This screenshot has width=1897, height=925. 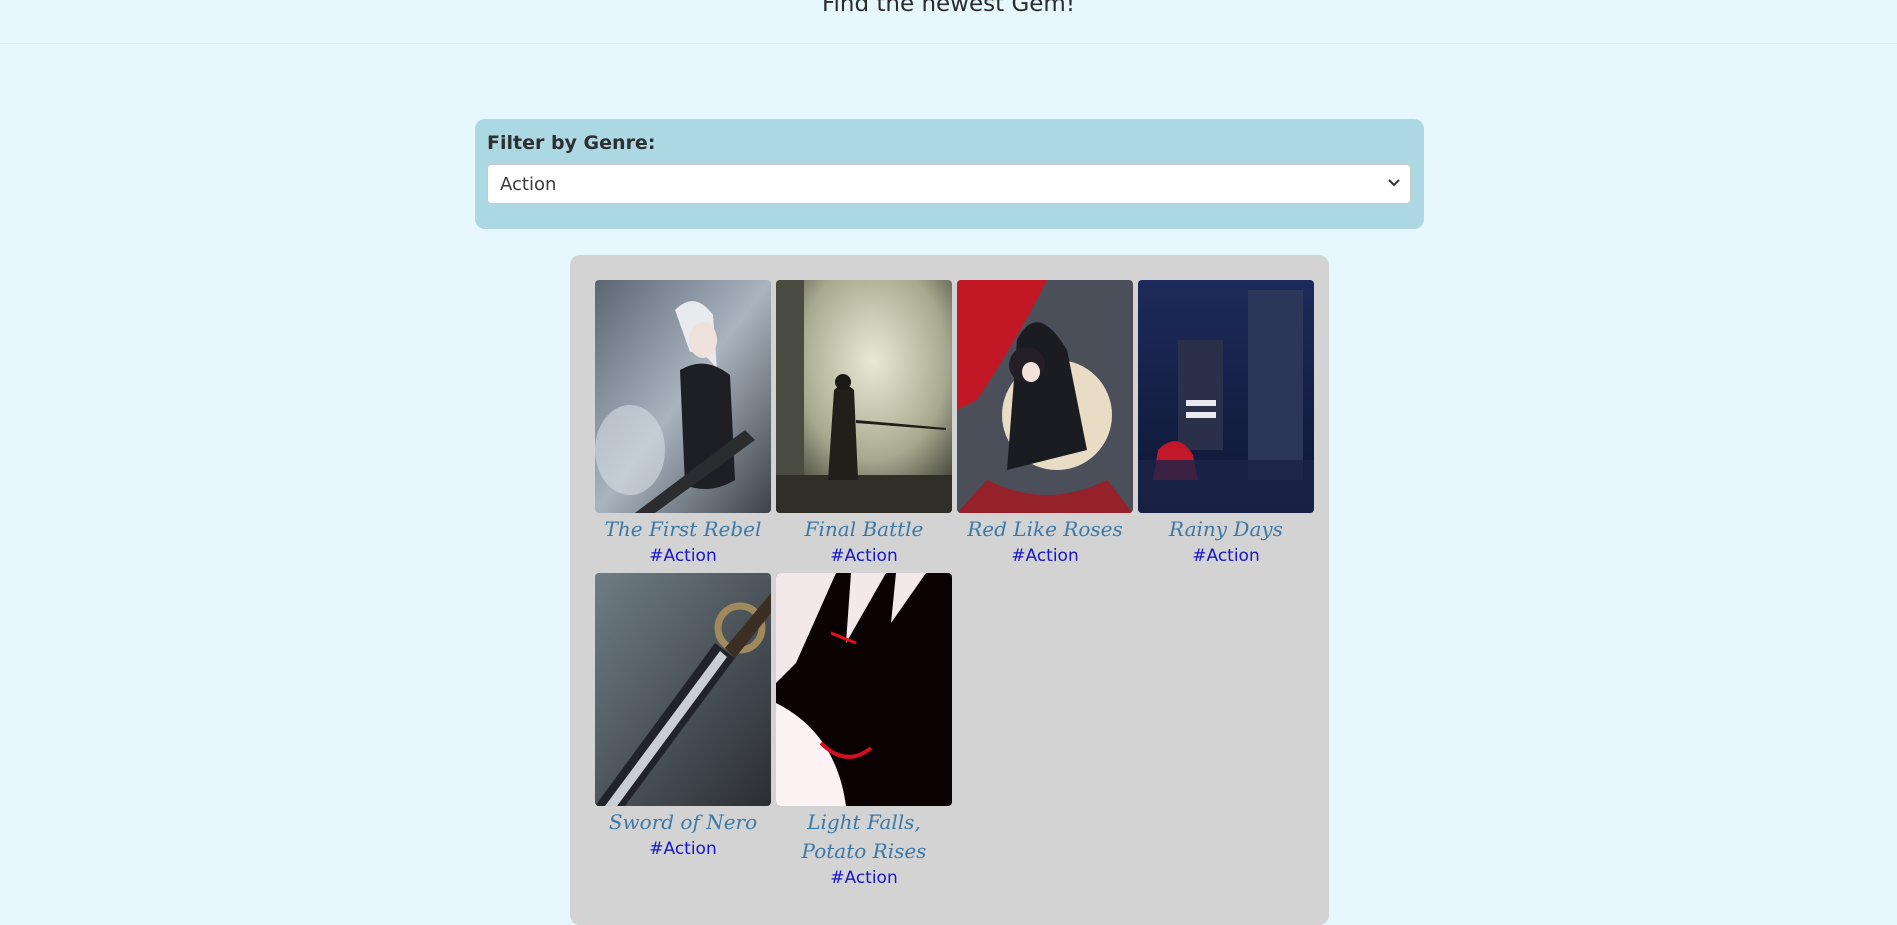 I want to click on chevron-down-icon, so click(x=1394, y=183).